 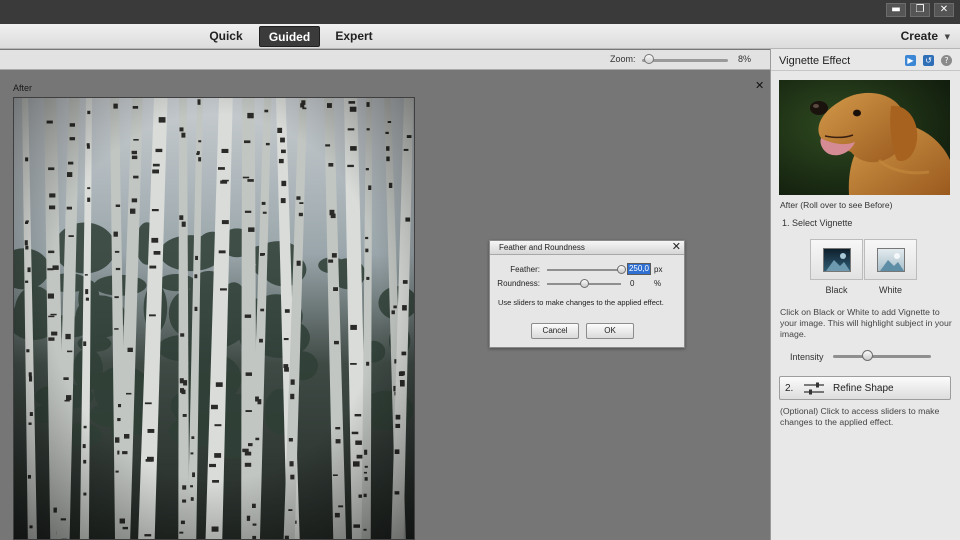 I want to click on zoom-value: 8%, so click(x=745, y=59).